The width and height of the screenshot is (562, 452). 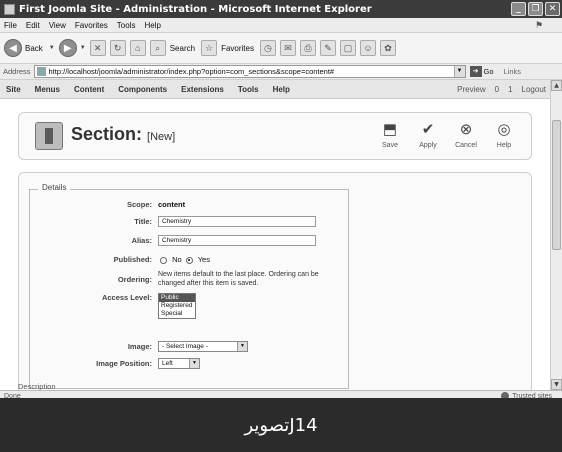 What do you see at coordinates (17, 71) in the screenshot?
I see `address-label: Address` at bounding box center [17, 71].